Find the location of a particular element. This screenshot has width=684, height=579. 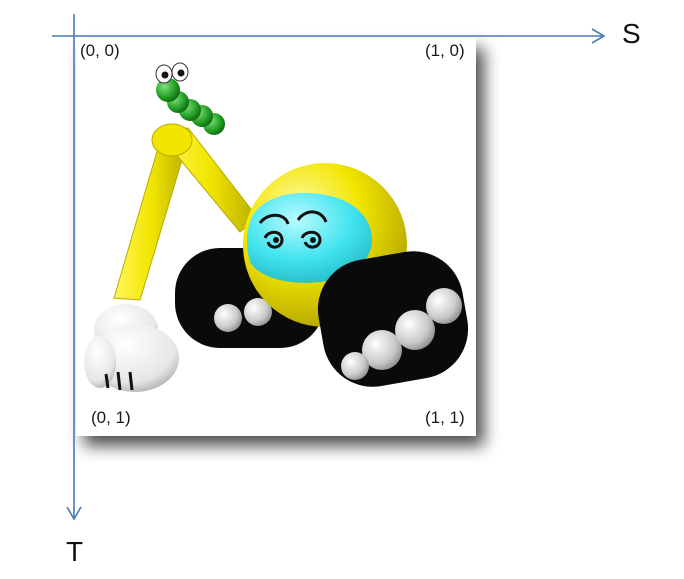

corner-label-top-right: (1, 0) is located at coordinates (445, 50).